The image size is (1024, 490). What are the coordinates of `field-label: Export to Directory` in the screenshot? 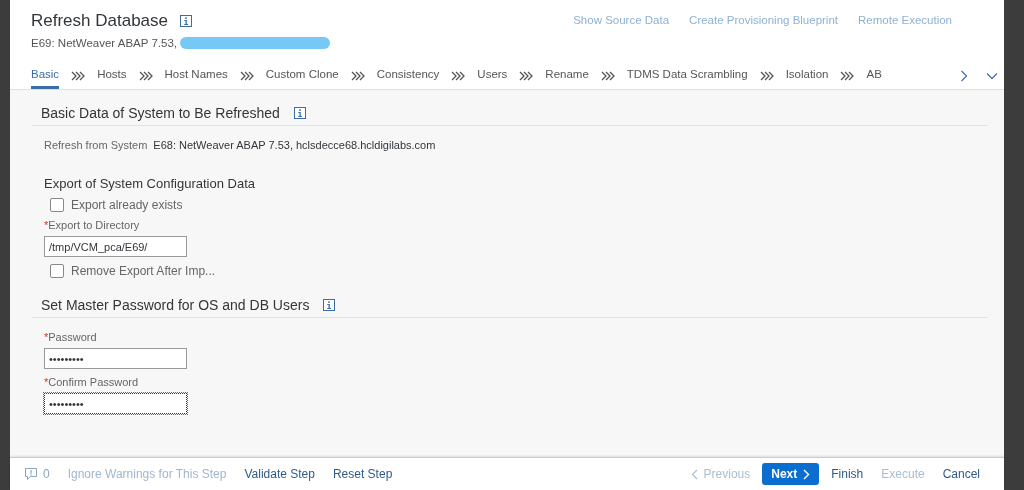 It's located at (94, 225).